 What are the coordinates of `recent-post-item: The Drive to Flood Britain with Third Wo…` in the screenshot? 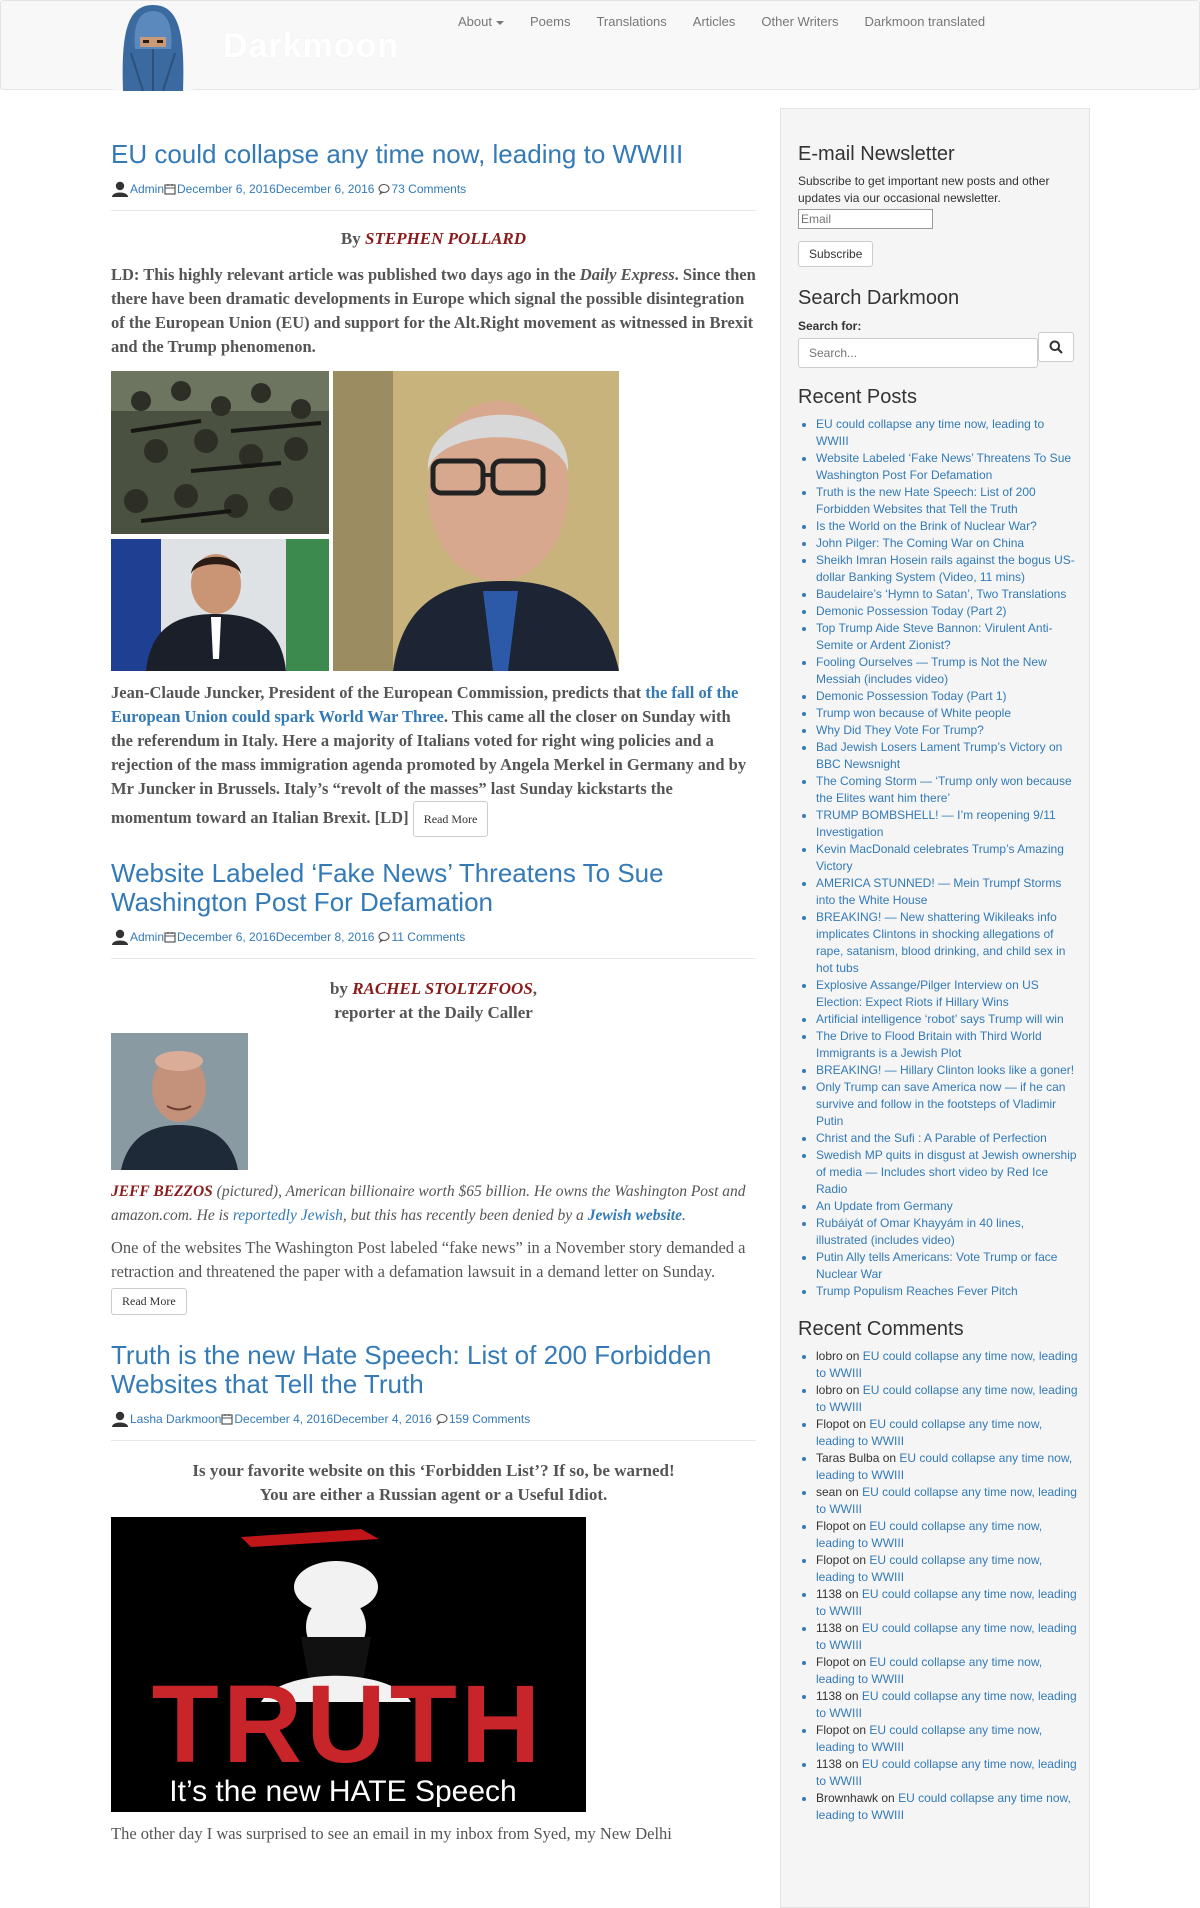 It's located at (947, 1045).